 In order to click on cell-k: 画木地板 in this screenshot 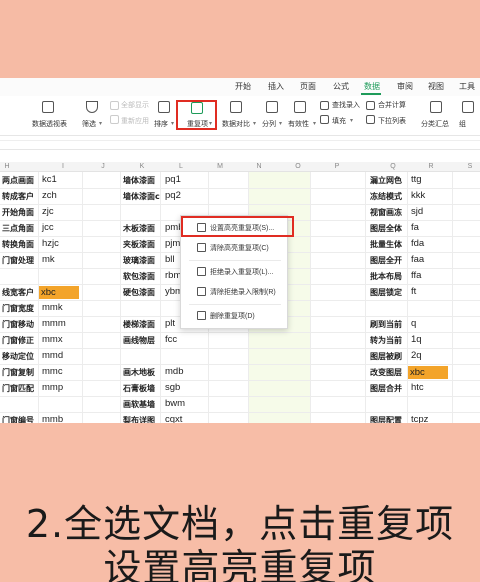, I will do `click(139, 372)`.